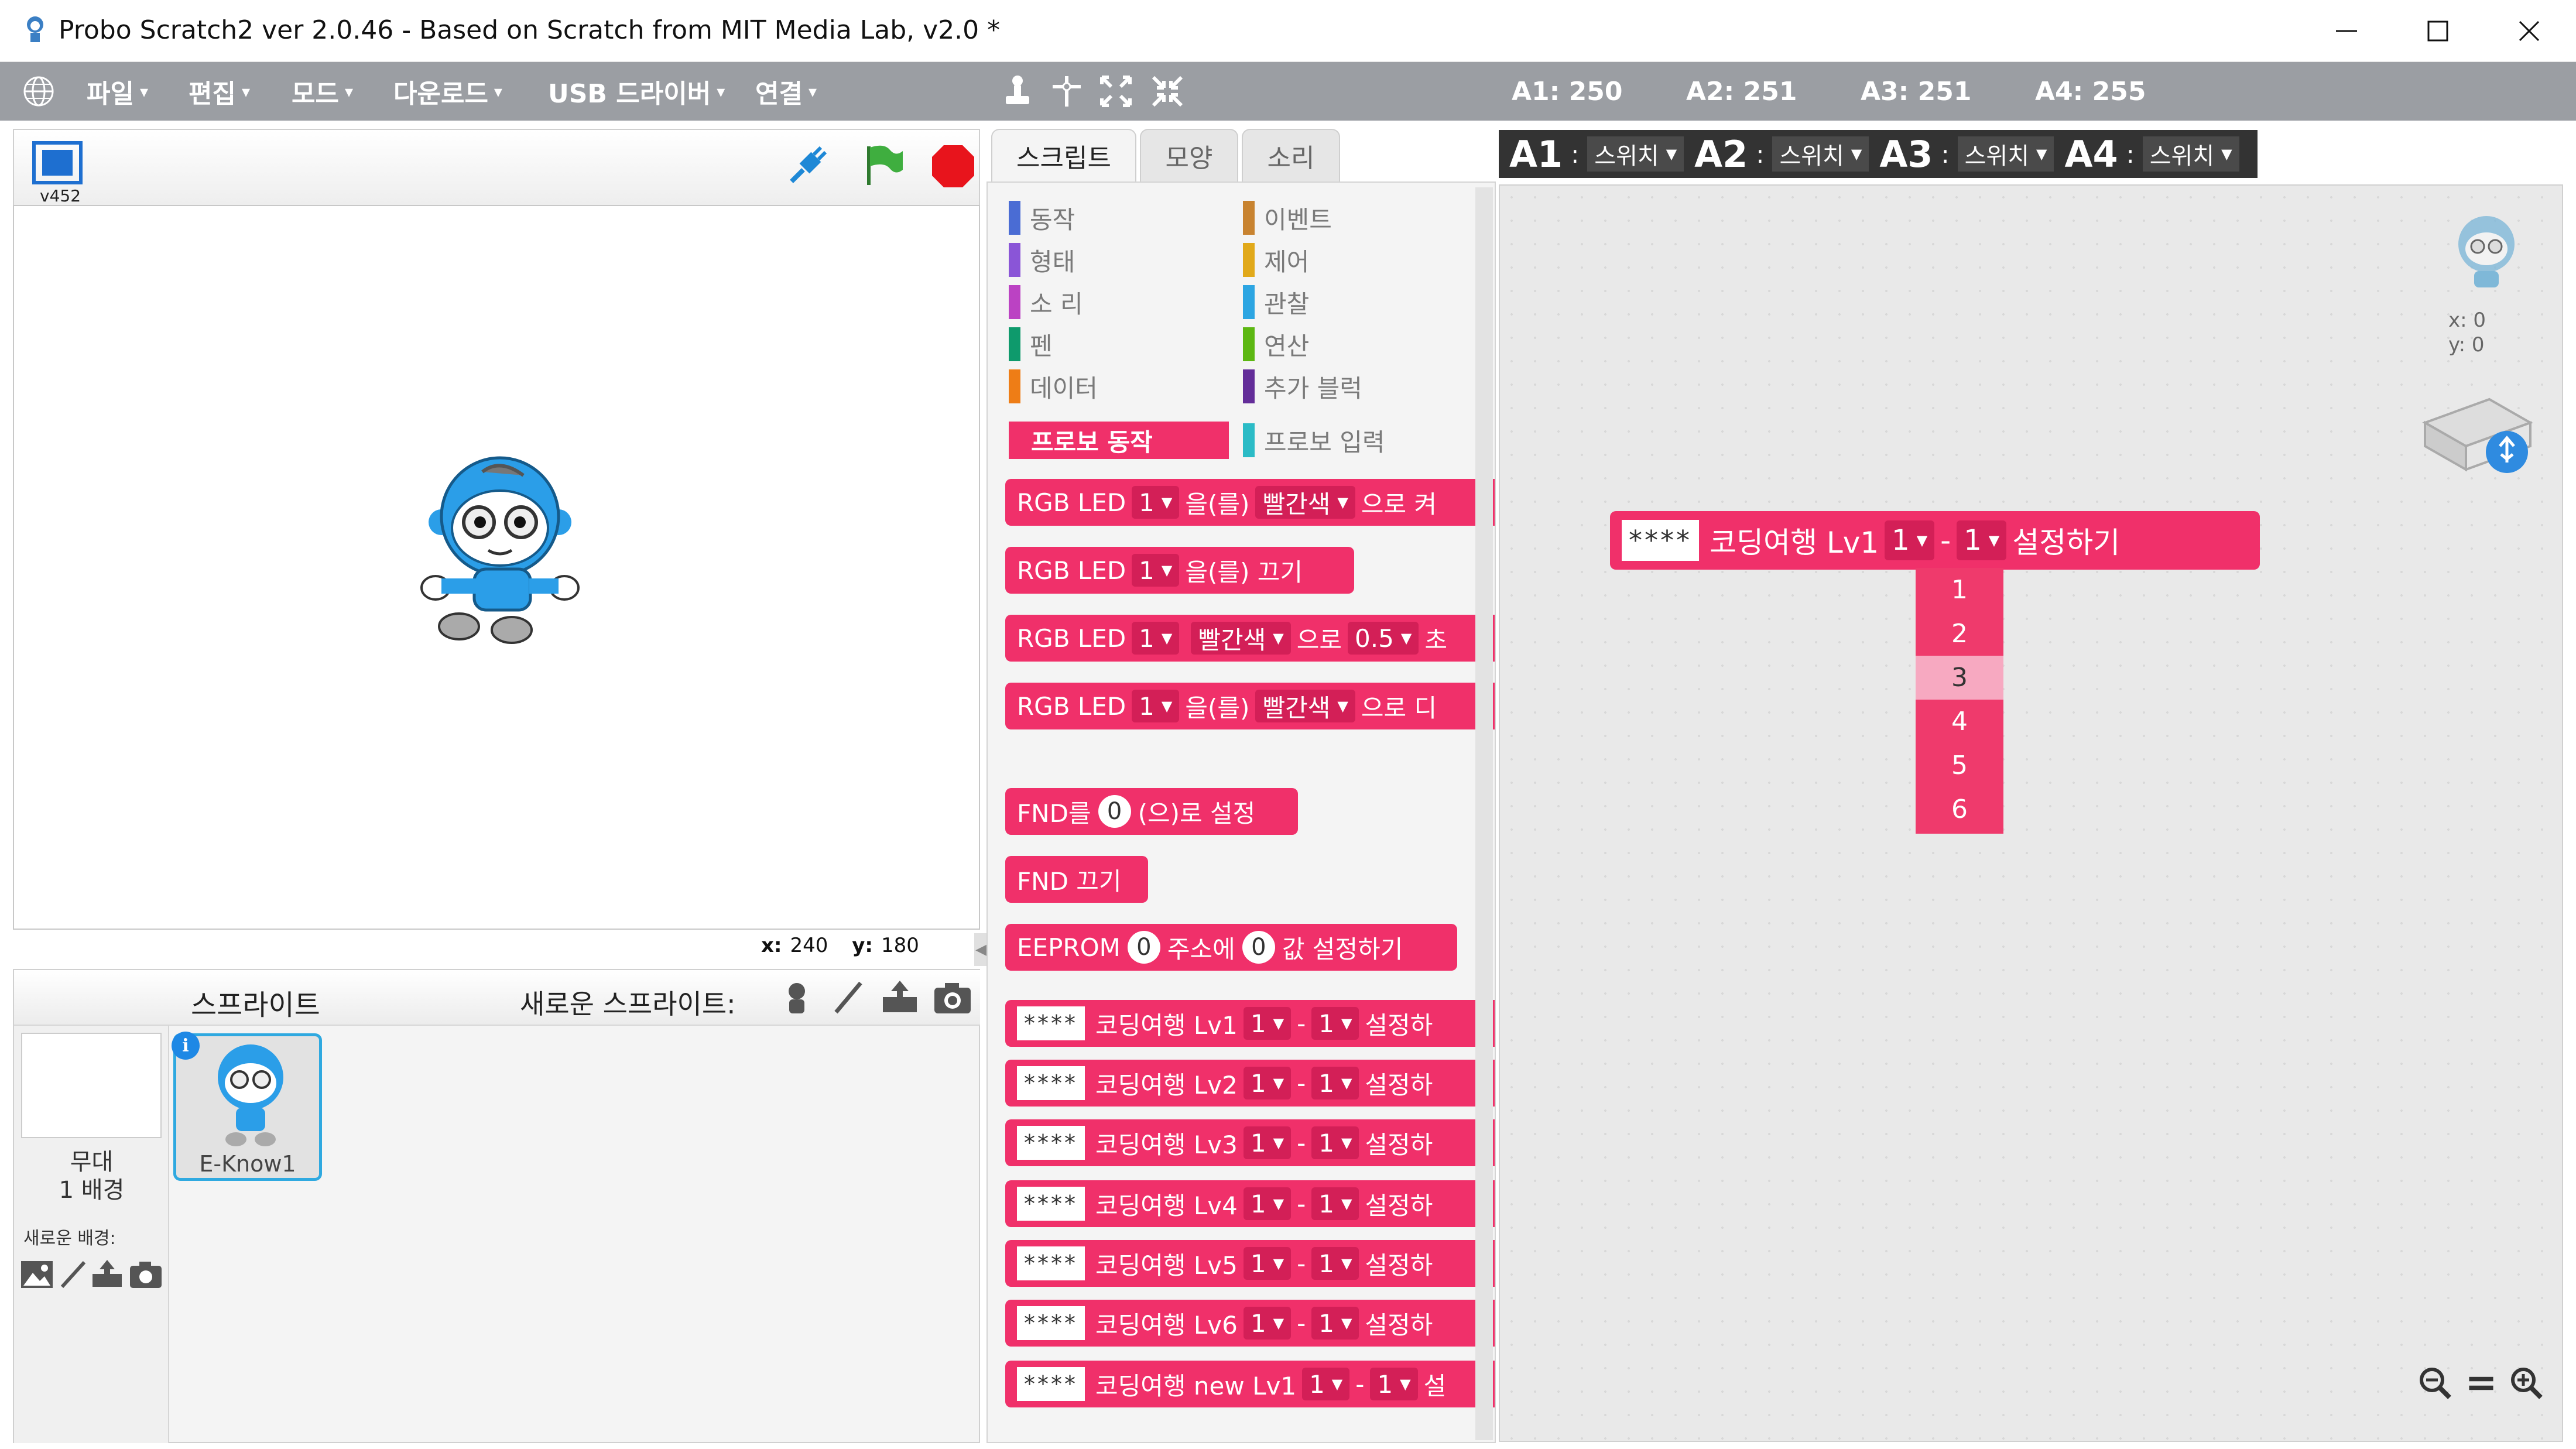  What do you see at coordinates (1536, 154) in the screenshot?
I see `switch-a1-label: A1` at bounding box center [1536, 154].